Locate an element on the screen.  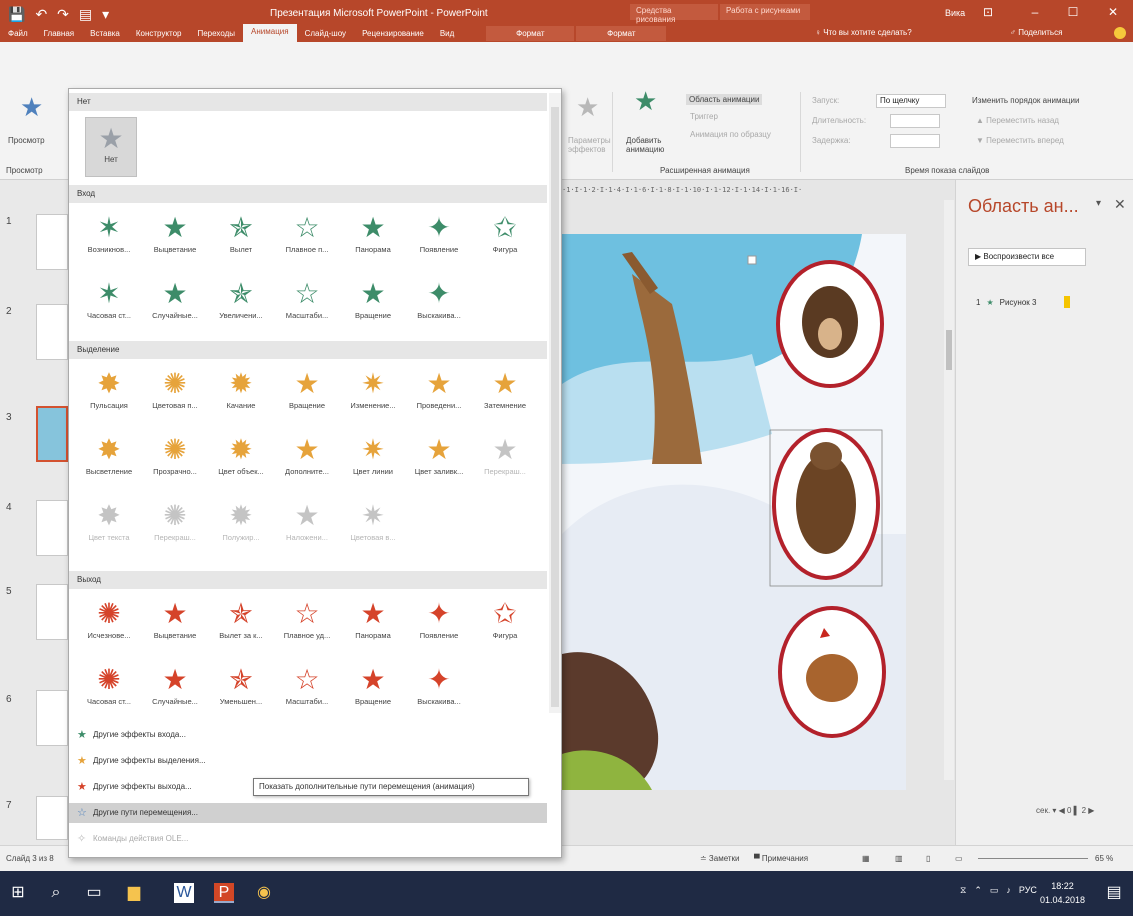
start-dropdown: По щелчку is located at coordinates (911, 101).